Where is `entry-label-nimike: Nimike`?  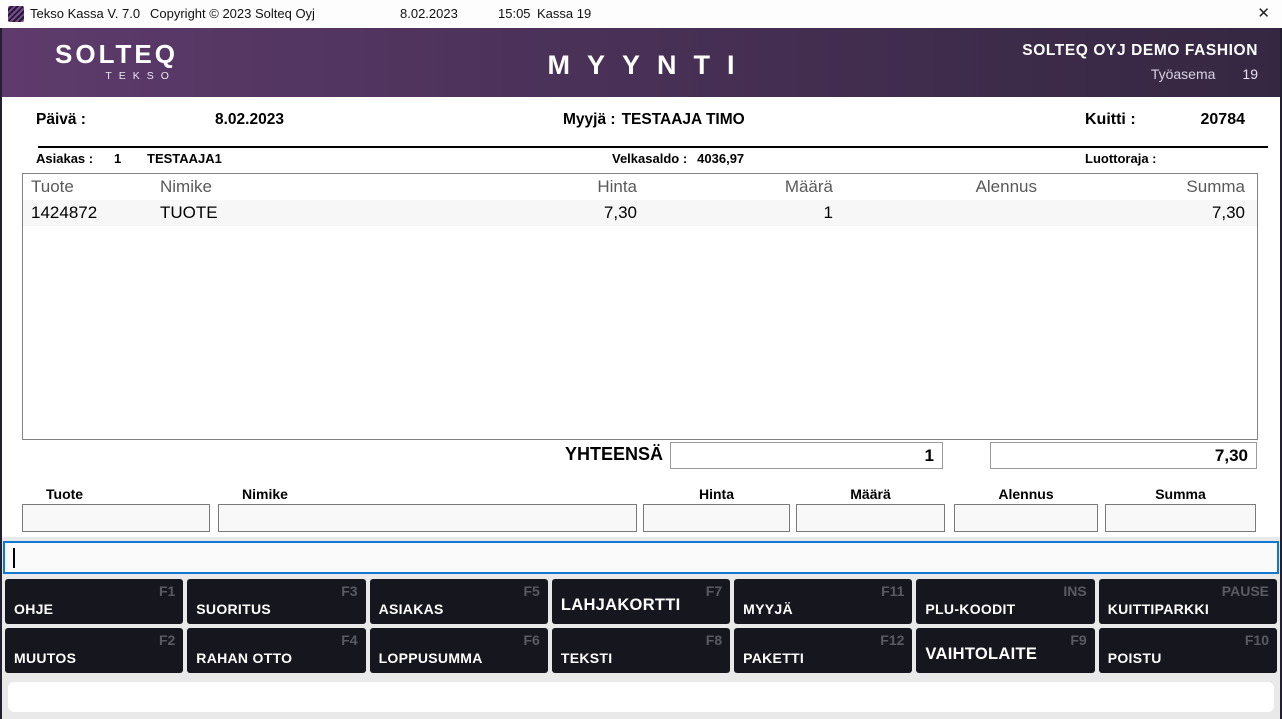
entry-label-nimike: Nimike is located at coordinates (265, 494).